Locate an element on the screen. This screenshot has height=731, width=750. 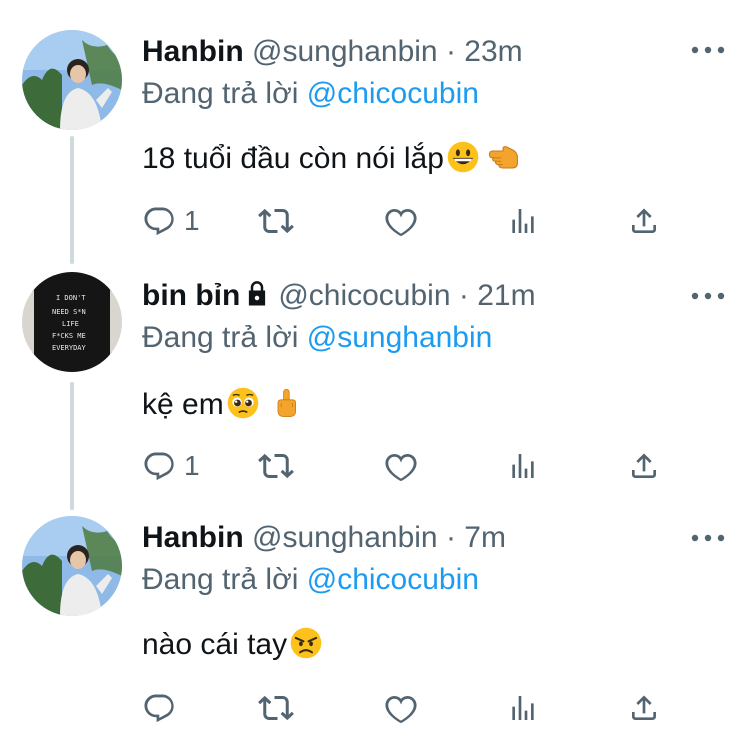
tweet-text: nào cái tay is located at coordinates (232, 644).